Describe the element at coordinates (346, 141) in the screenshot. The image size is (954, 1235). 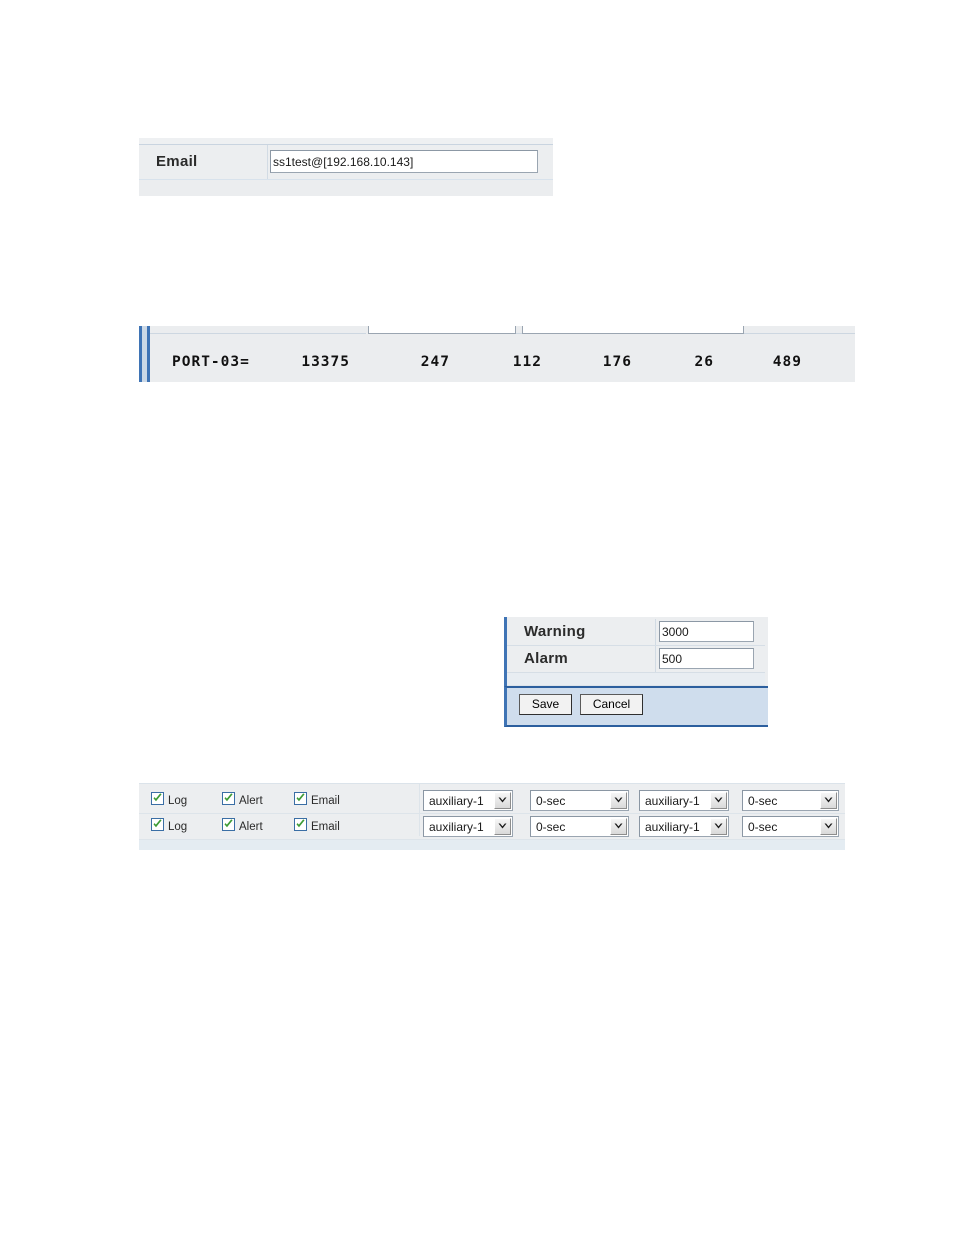
I see `panel-top-strip` at that location.